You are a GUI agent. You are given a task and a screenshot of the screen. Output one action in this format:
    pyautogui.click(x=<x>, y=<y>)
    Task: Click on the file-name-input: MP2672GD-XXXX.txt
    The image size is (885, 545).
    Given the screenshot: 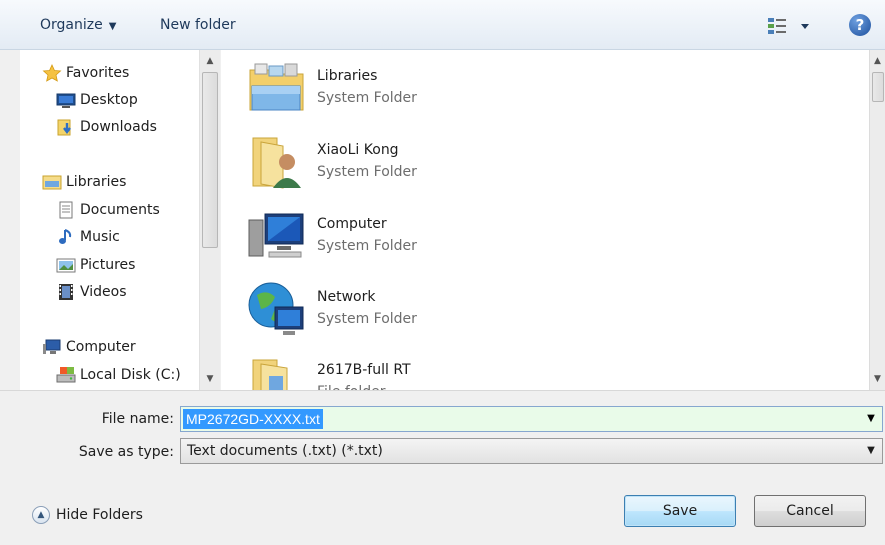 What is the action you would take?
    pyautogui.click(x=253, y=419)
    